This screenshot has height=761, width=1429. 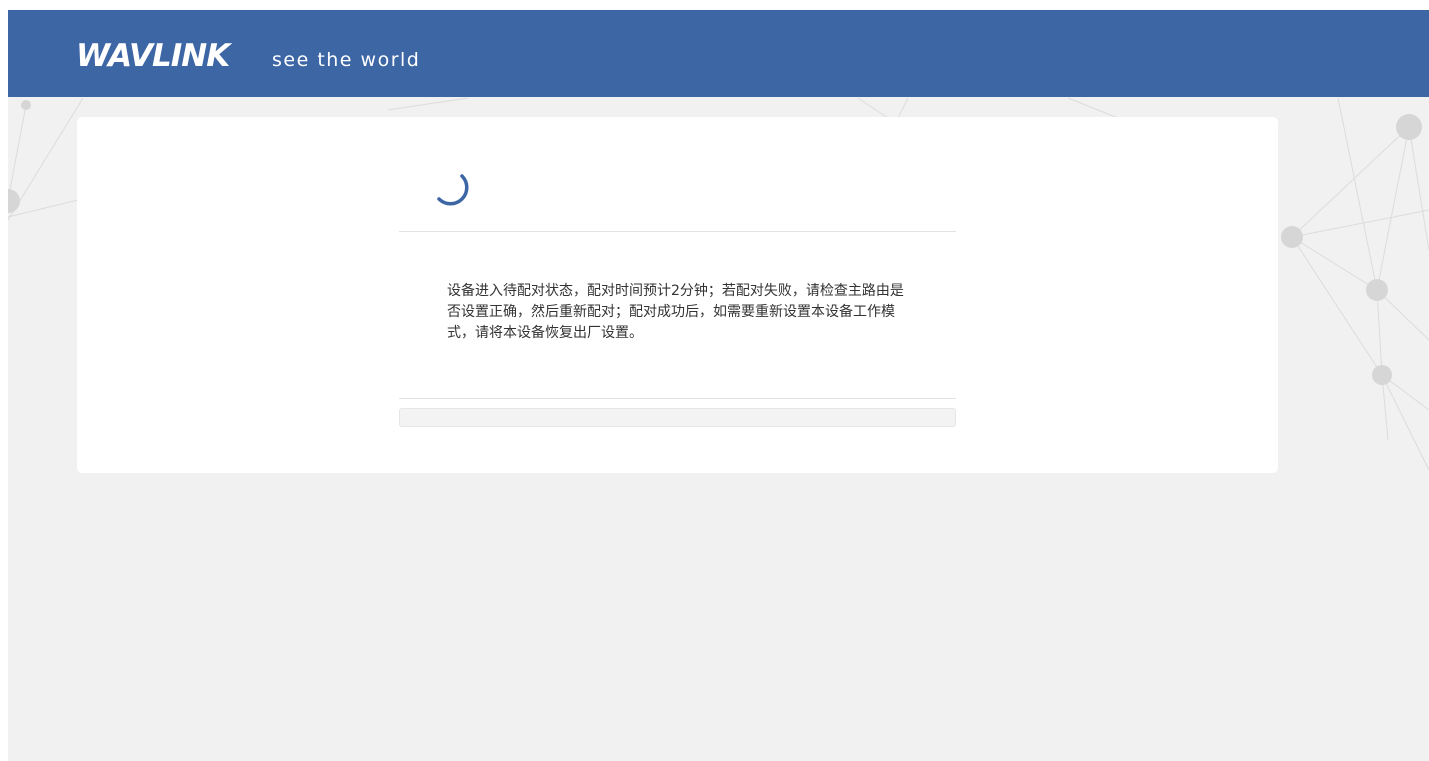 What do you see at coordinates (453, 190) in the screenshot?
I see `loading-spinner-icon` at bounding box center [453, 190].